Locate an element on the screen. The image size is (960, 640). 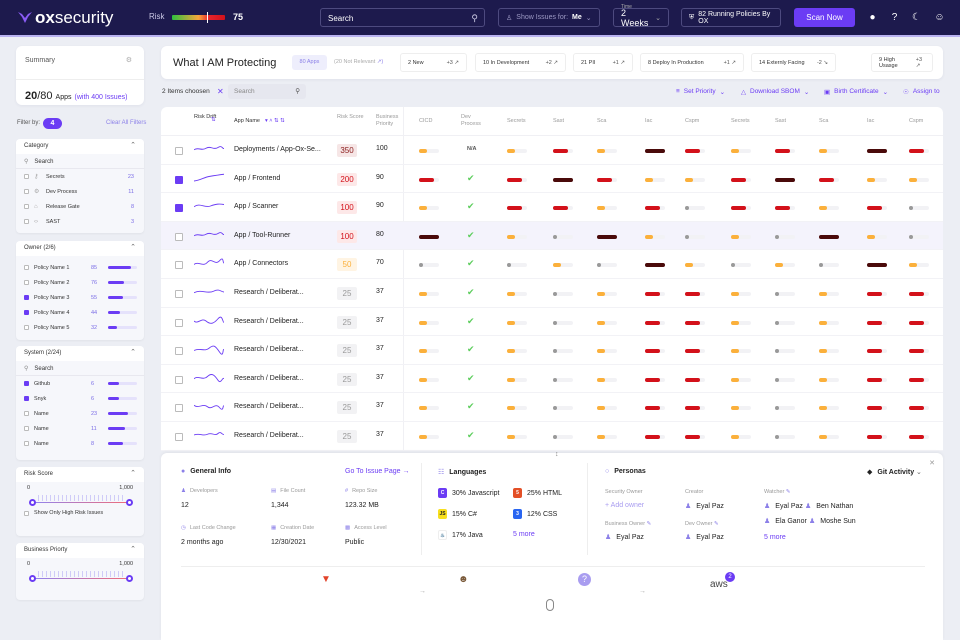
category-filter-item: ‹› SAST 3 is located at coordinates (80, 221).